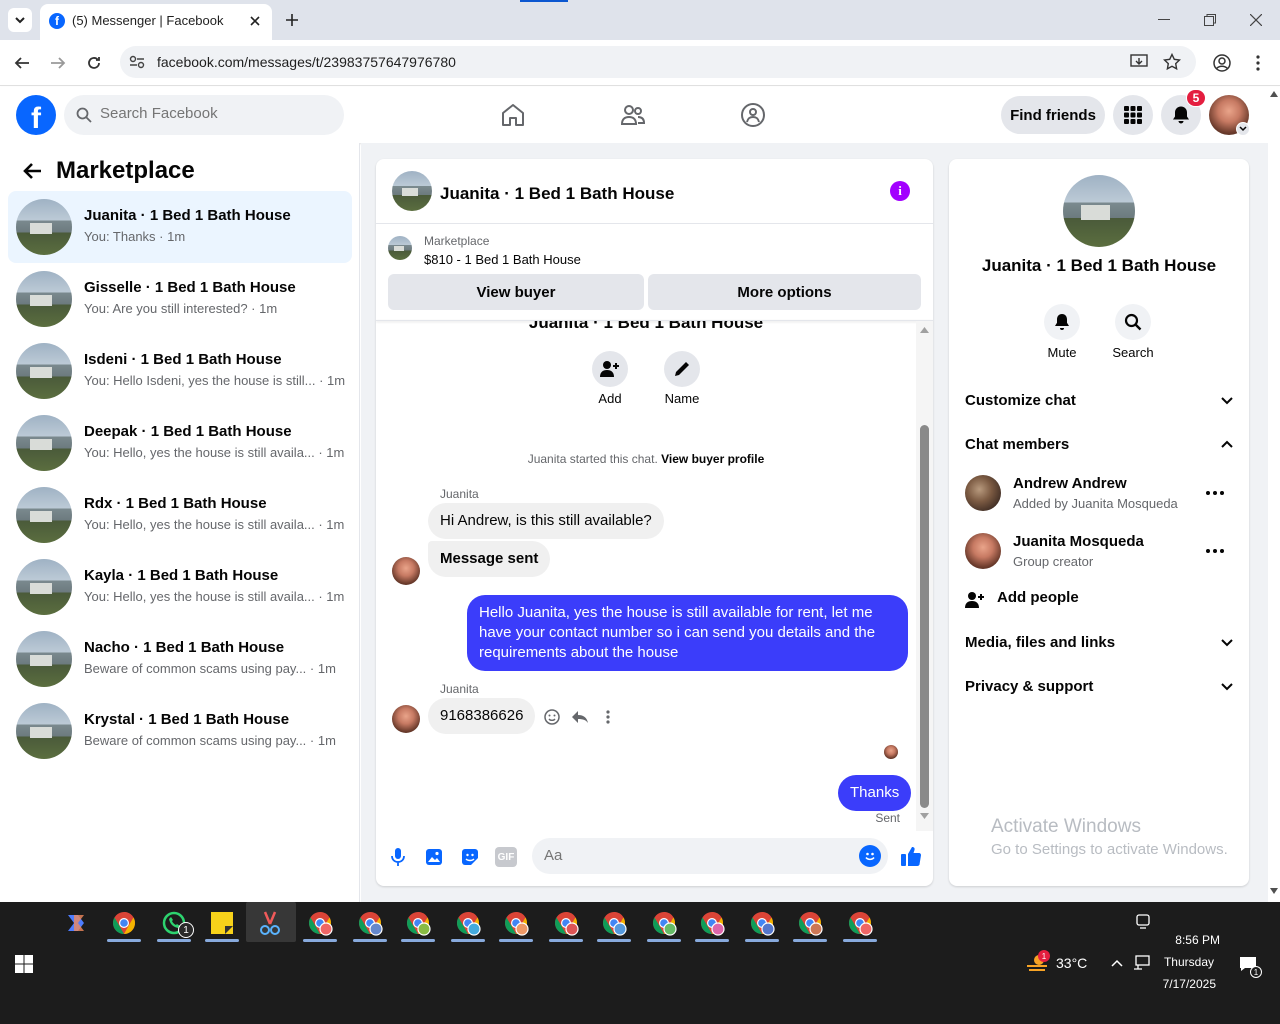  I want to click on scrollbar-thumb, so click(924, 616).